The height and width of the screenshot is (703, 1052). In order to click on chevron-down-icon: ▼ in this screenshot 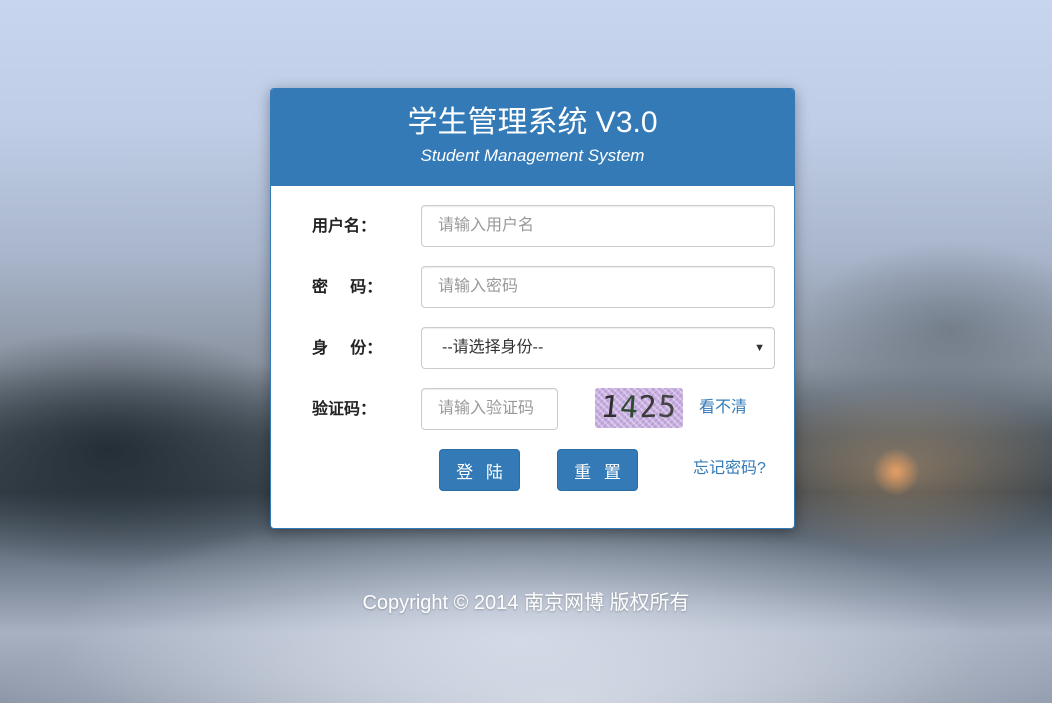, I will do `click(759, 348)`.